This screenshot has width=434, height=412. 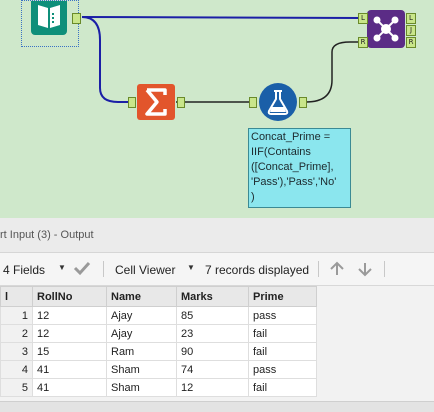 I want to click on cell-viewer-dropdown: Cell Viewer, so click(x=145, y=270).